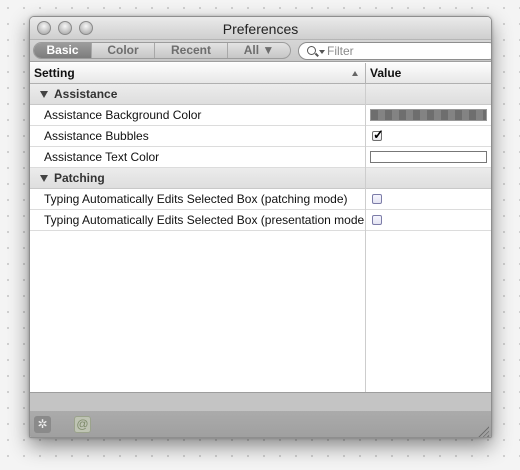 The width and height of the screenshot is (520, 470). What do you see at coordinates (260, 73) in the screenshot?
I see `table-header: Setting Value` at bounding box center [260, 73].